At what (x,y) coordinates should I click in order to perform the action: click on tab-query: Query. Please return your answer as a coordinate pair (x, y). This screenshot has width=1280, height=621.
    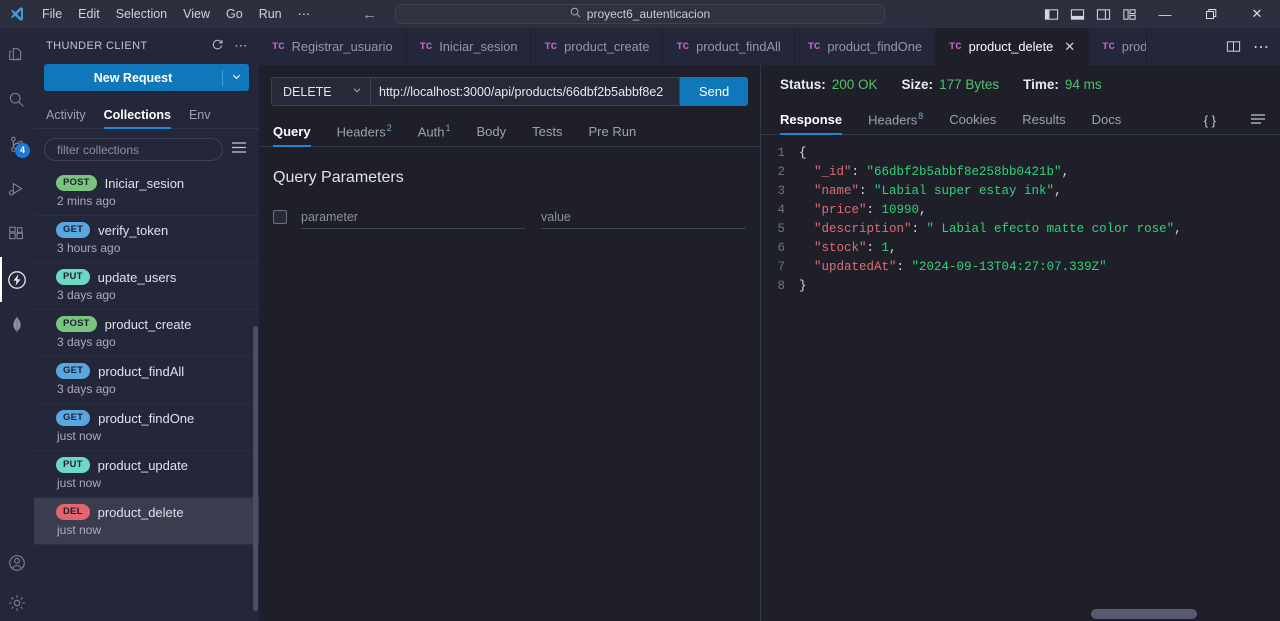
    Looking at the image, I should click on (292, 135).